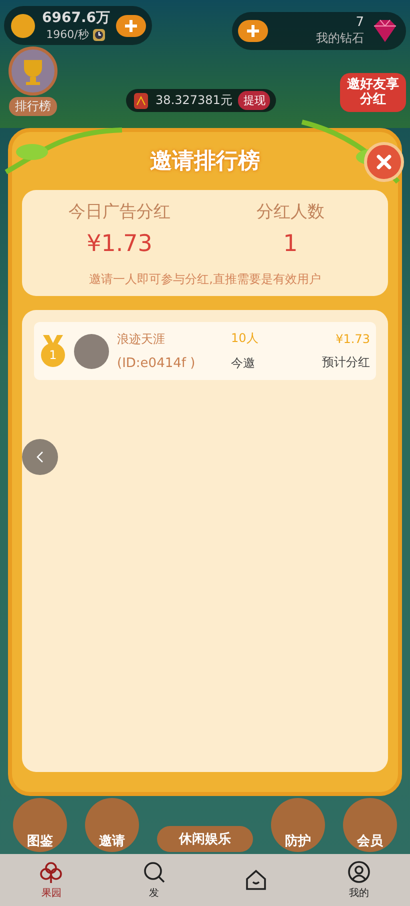 The image size is (410, 906). I want to click on user-name: 浪迹天涯, so click(141, 339).